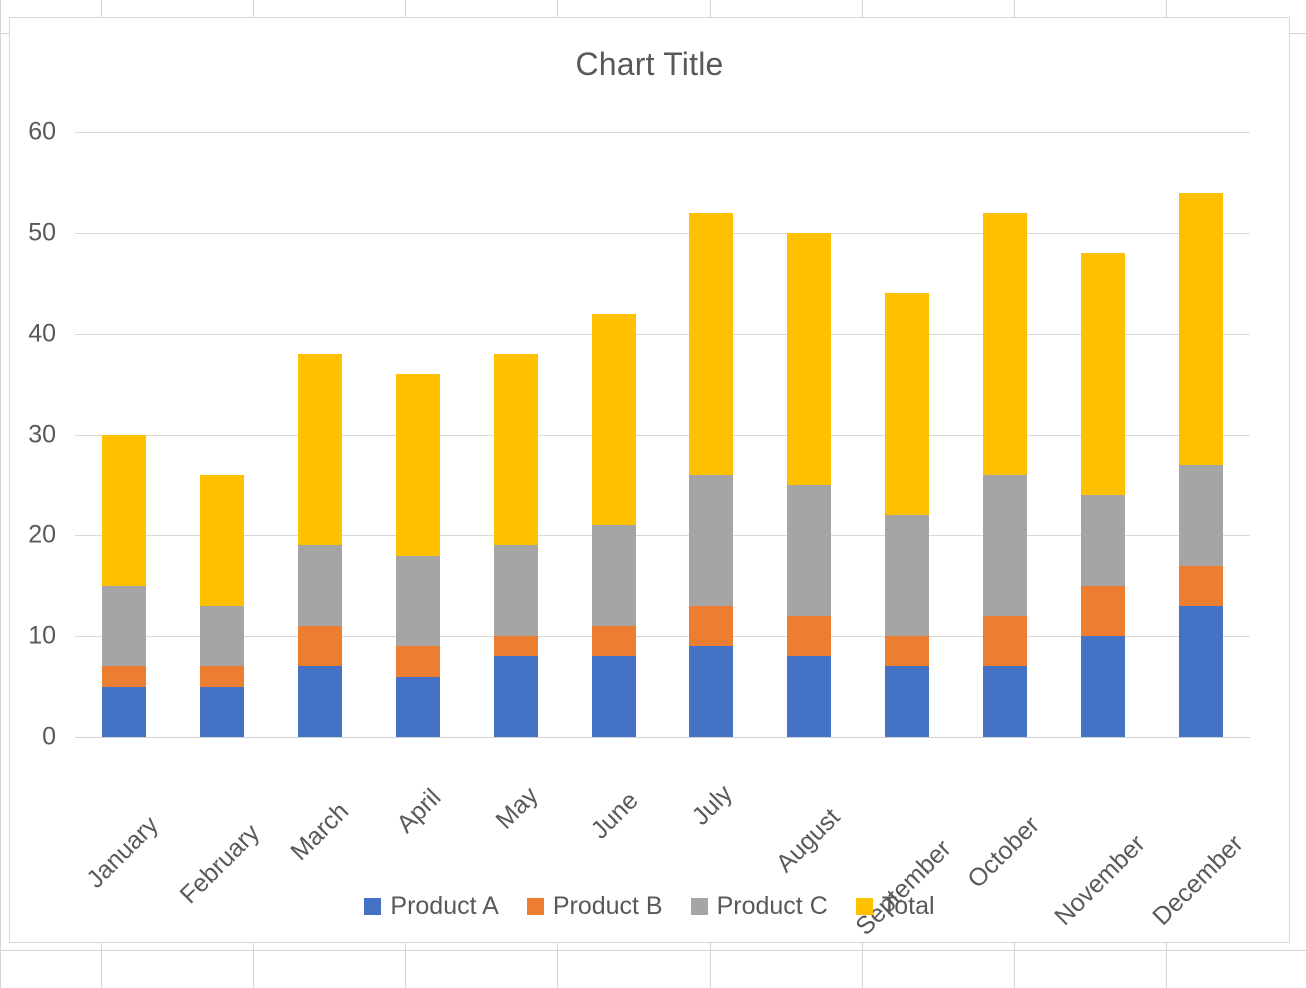 This screenshot has width=1306, height=988. What do you see at coordinates (699, 906) in the screenshot?
I see `legend-swatch-icon` at bounding box center [699, 906].